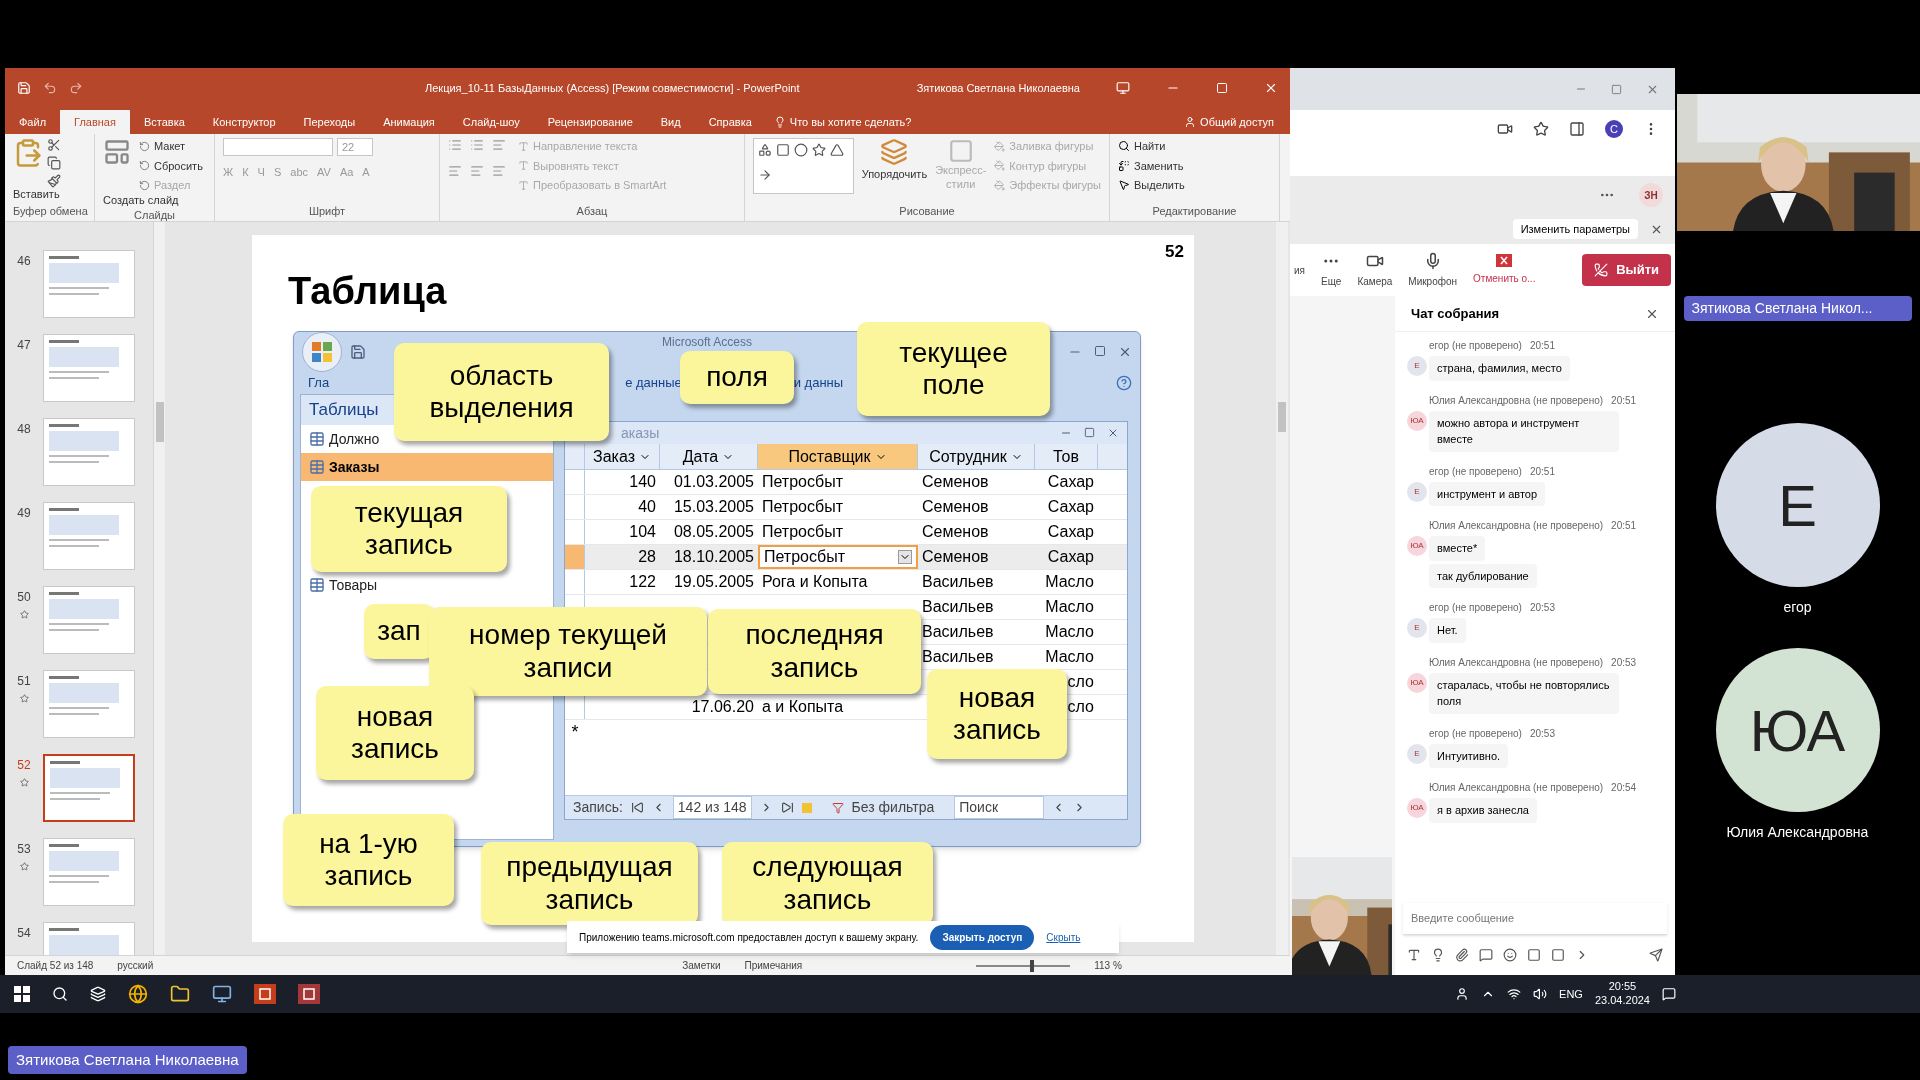 This screenshot has width=1920, height=1080. I want to click on restore-icon, so click(1616, 89).